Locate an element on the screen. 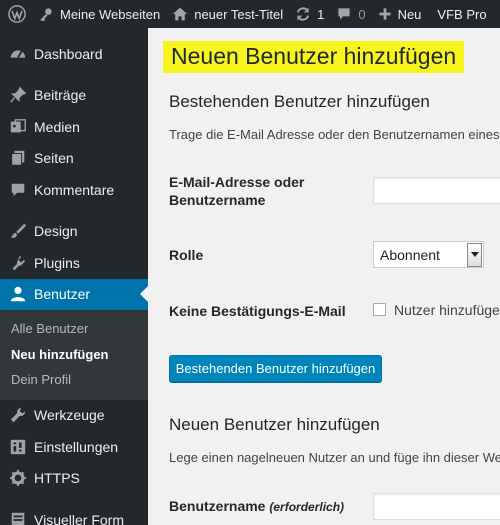 Image resolution: width=500 pixels, height=525 pixels. role-select-value: Abonnent is located at coordinates (410, 255).